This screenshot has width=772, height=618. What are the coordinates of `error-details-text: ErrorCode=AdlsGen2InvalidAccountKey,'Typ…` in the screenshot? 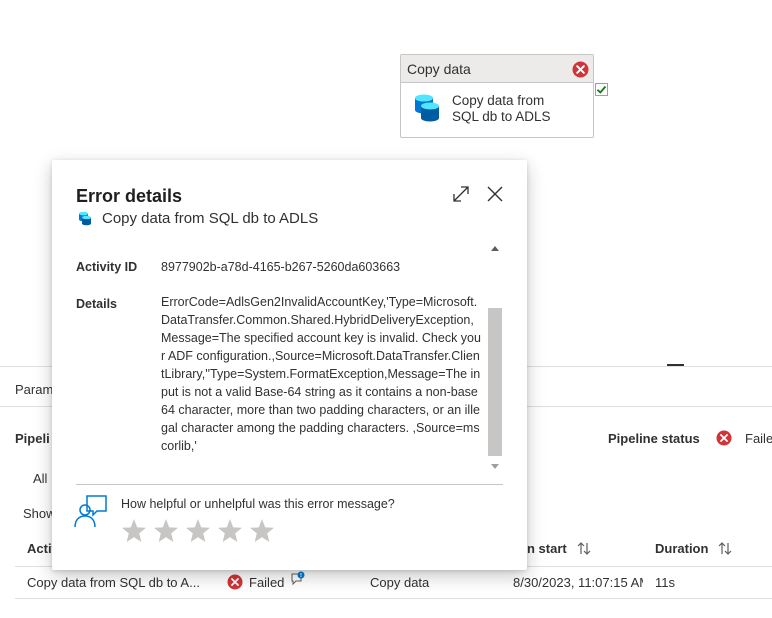 It's located at (321, 374).